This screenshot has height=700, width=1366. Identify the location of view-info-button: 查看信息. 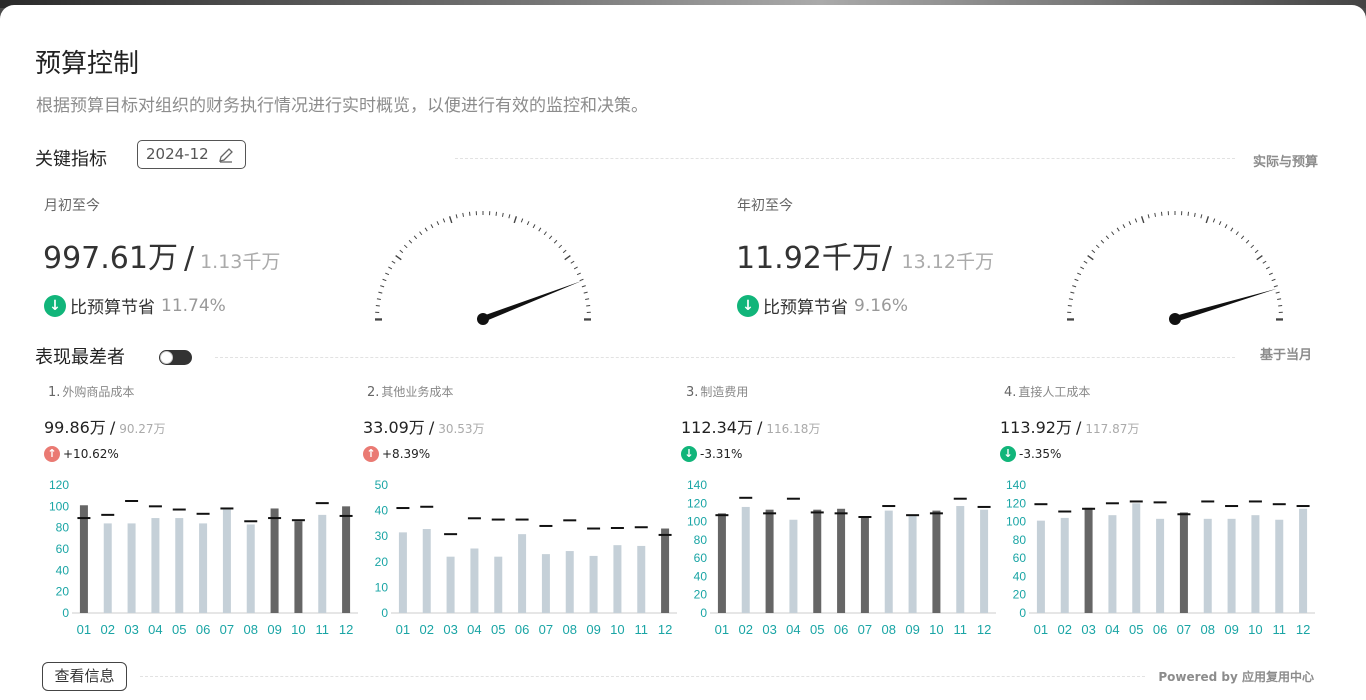
(84, 676).